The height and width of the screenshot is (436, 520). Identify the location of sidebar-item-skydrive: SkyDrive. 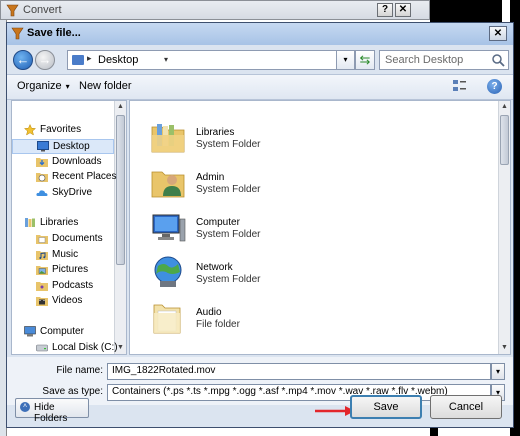
(63, 193).